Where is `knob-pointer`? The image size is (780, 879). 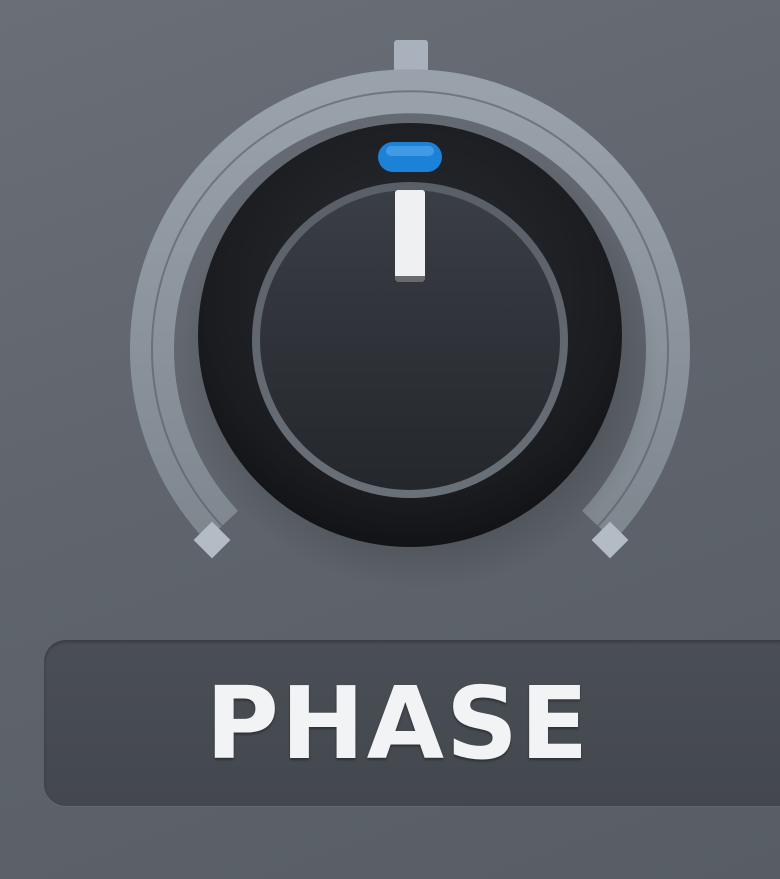
knob-pointer is located at coordinates (410, 236).